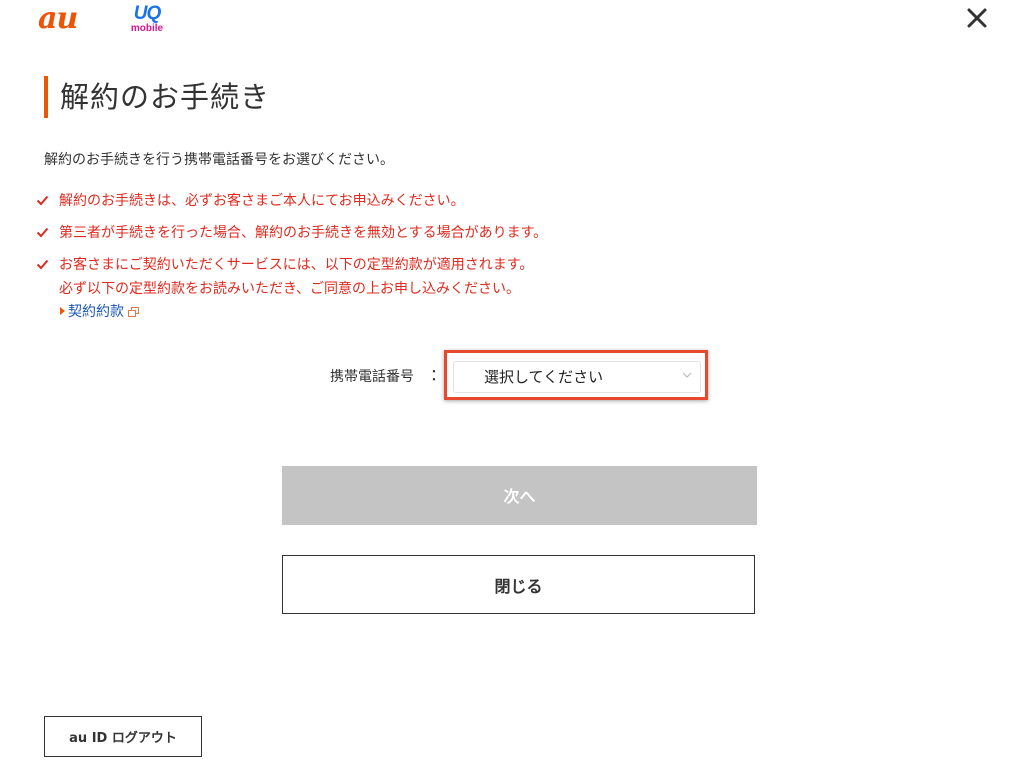  What do you see at coordinates (544, 377) in the screenshot?
I see `select-value: 選択してください` at bounding box center [544, 377].